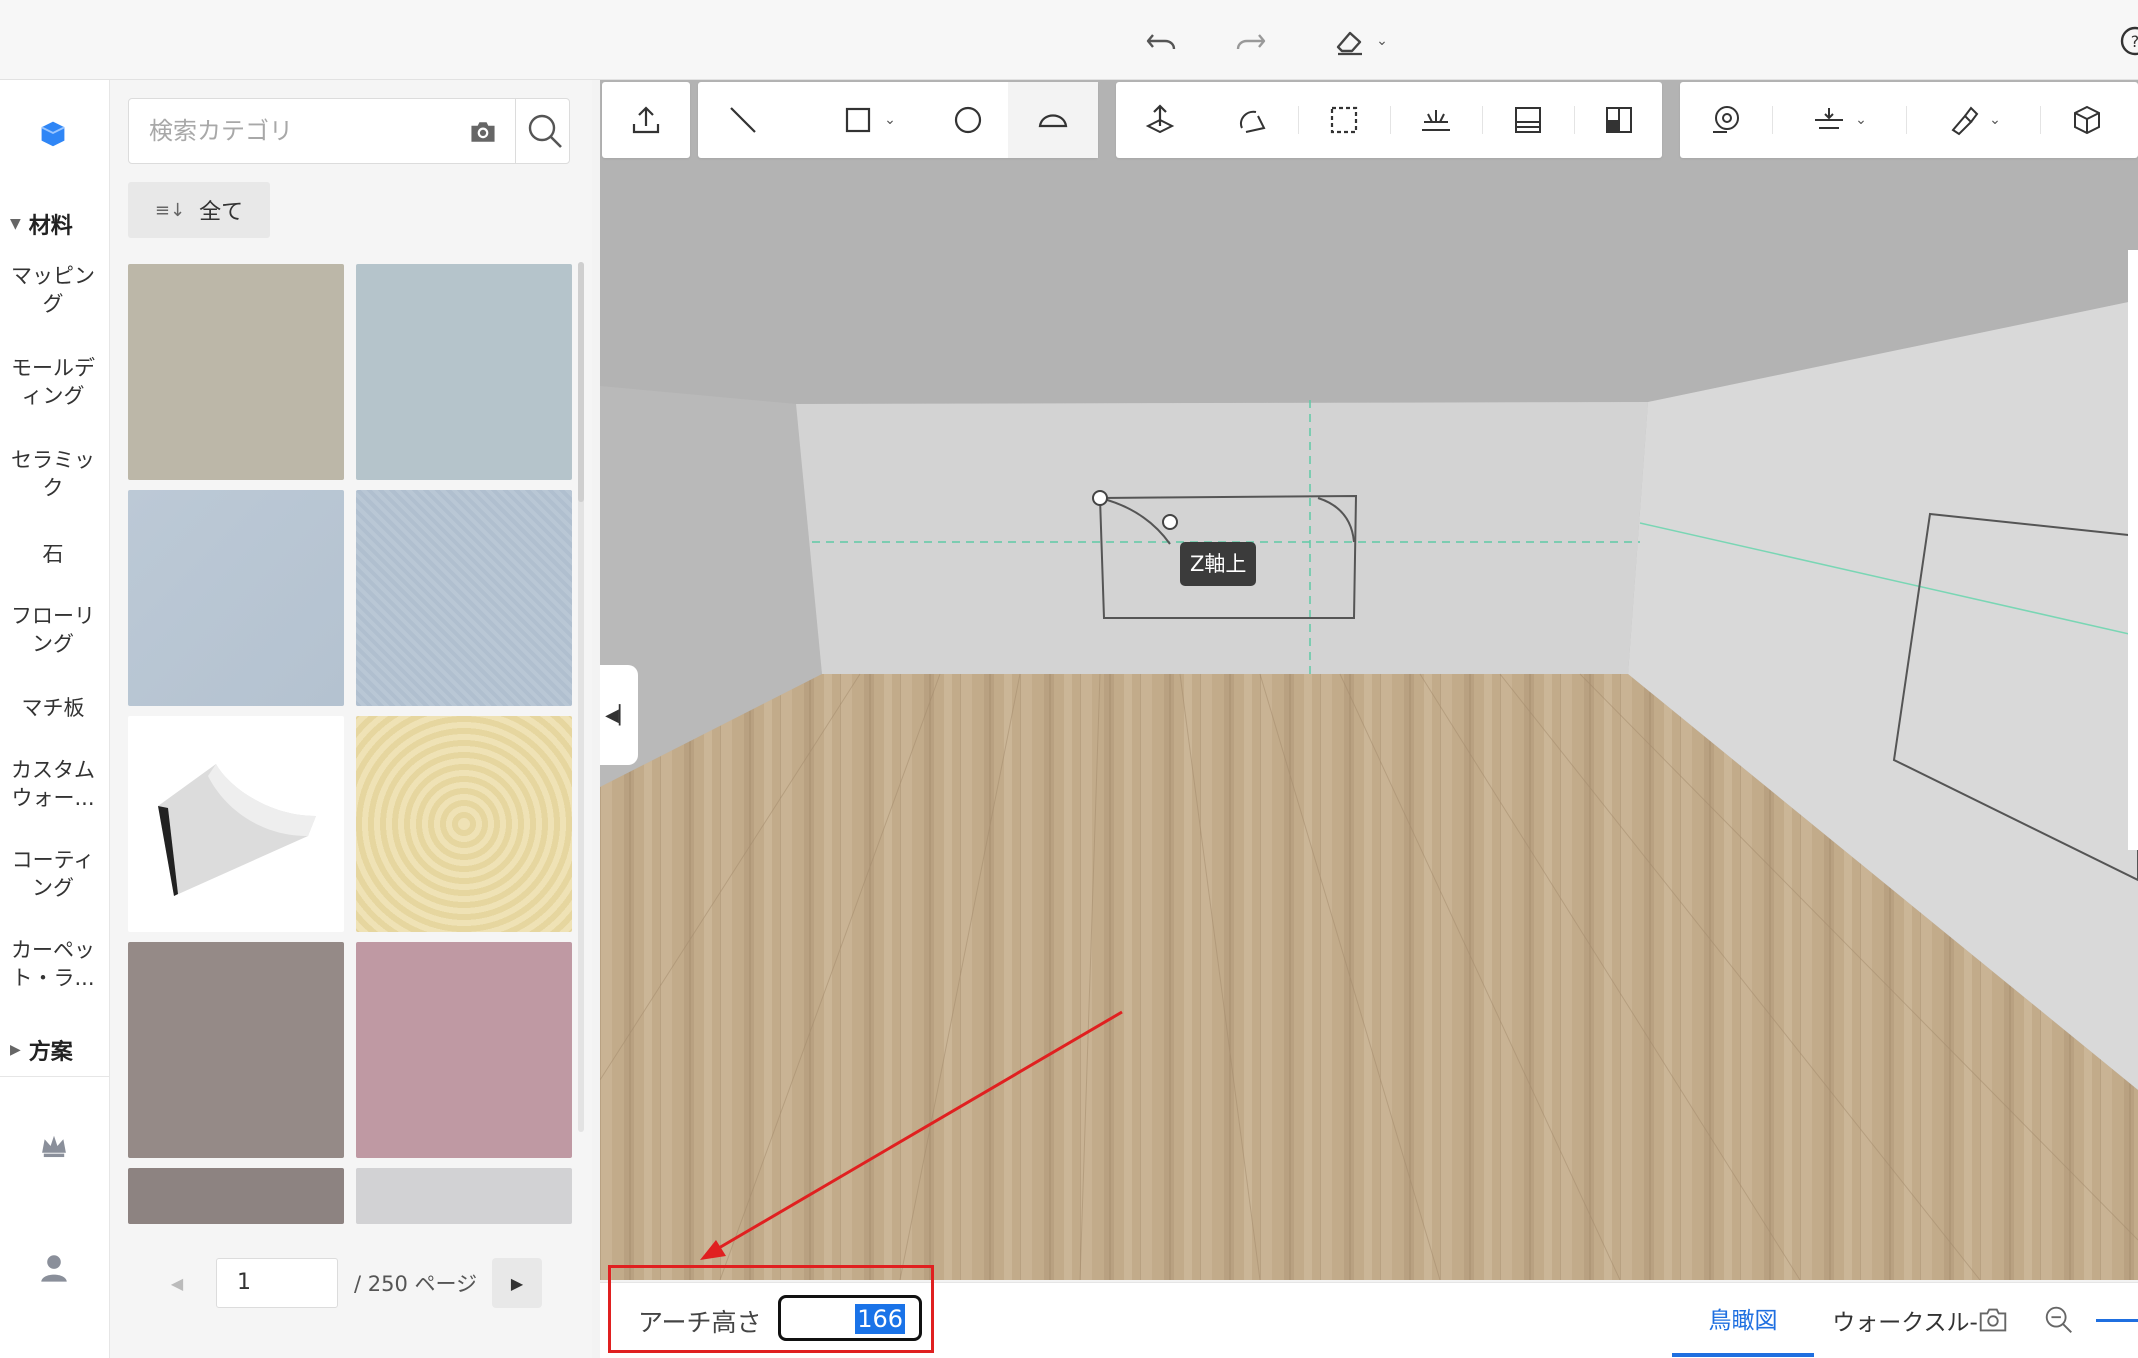 The width and height of the screenshot is (2138, 1358). I want to click on toolbar-group-upload, so click(646, 120).